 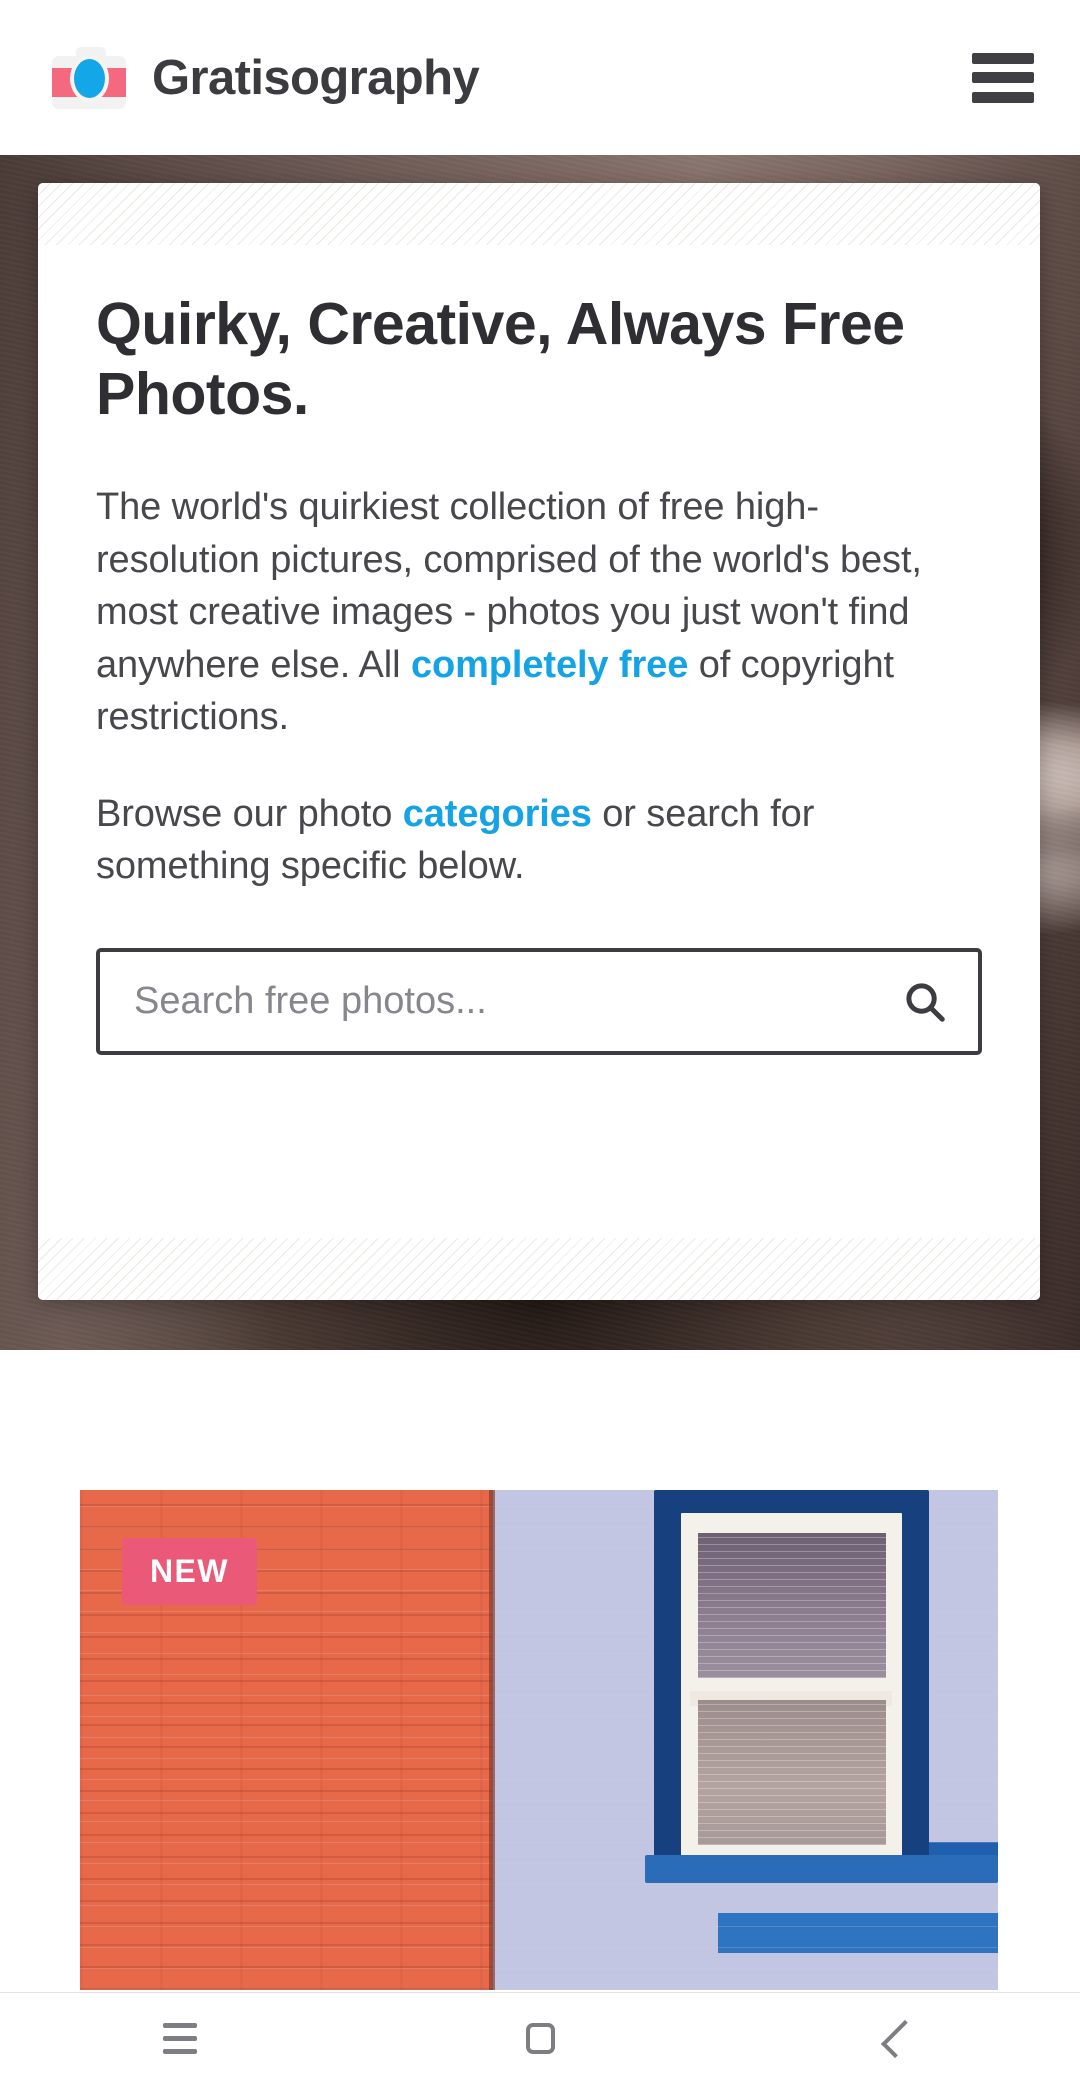 I want to click on brand-name: Gratisography, so click(x=316, y=77).